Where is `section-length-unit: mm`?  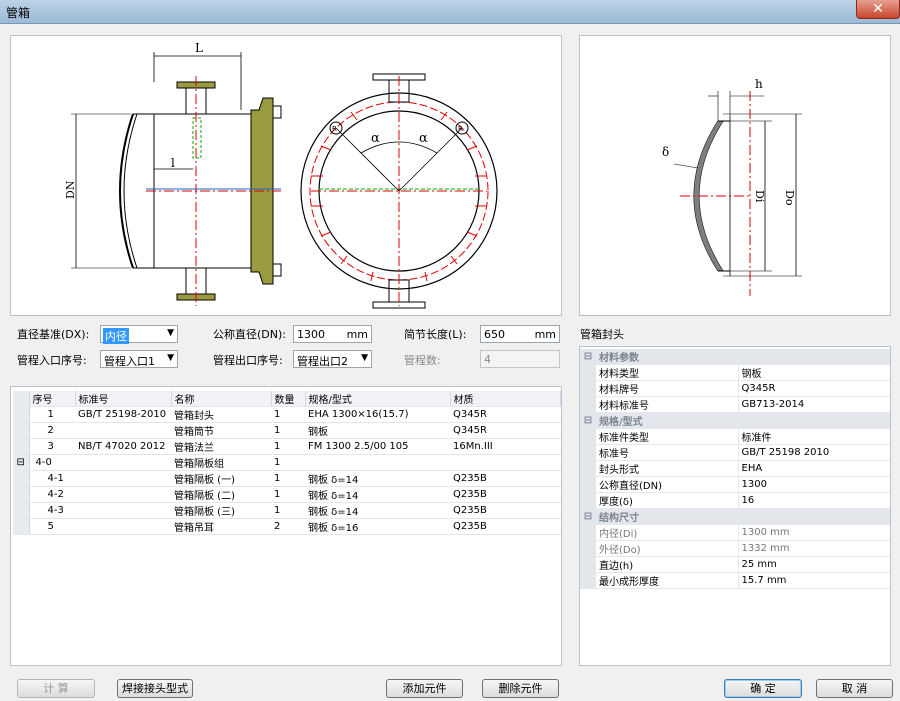 section-length-unit: mm is located at coordinates (545, 334).